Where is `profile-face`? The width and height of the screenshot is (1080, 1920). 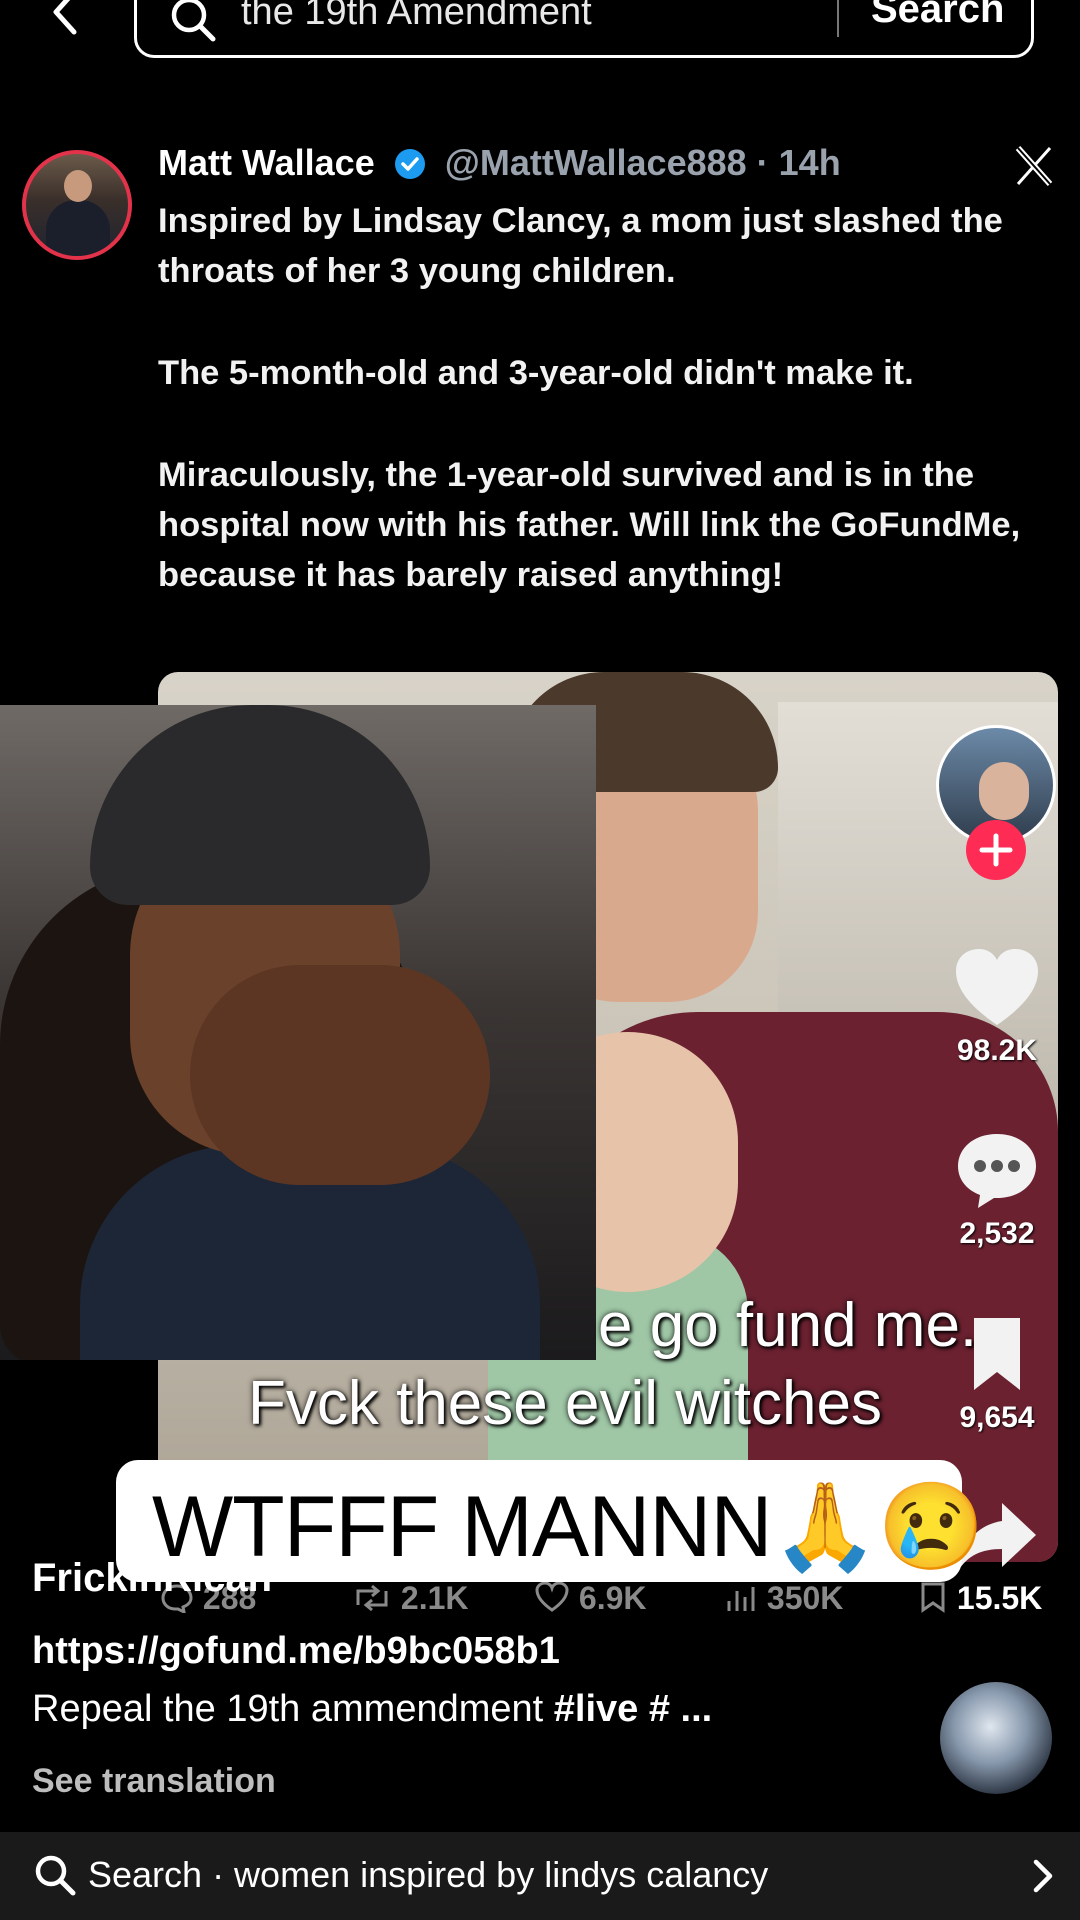 profile-face is located at coordinates (1004, 791).